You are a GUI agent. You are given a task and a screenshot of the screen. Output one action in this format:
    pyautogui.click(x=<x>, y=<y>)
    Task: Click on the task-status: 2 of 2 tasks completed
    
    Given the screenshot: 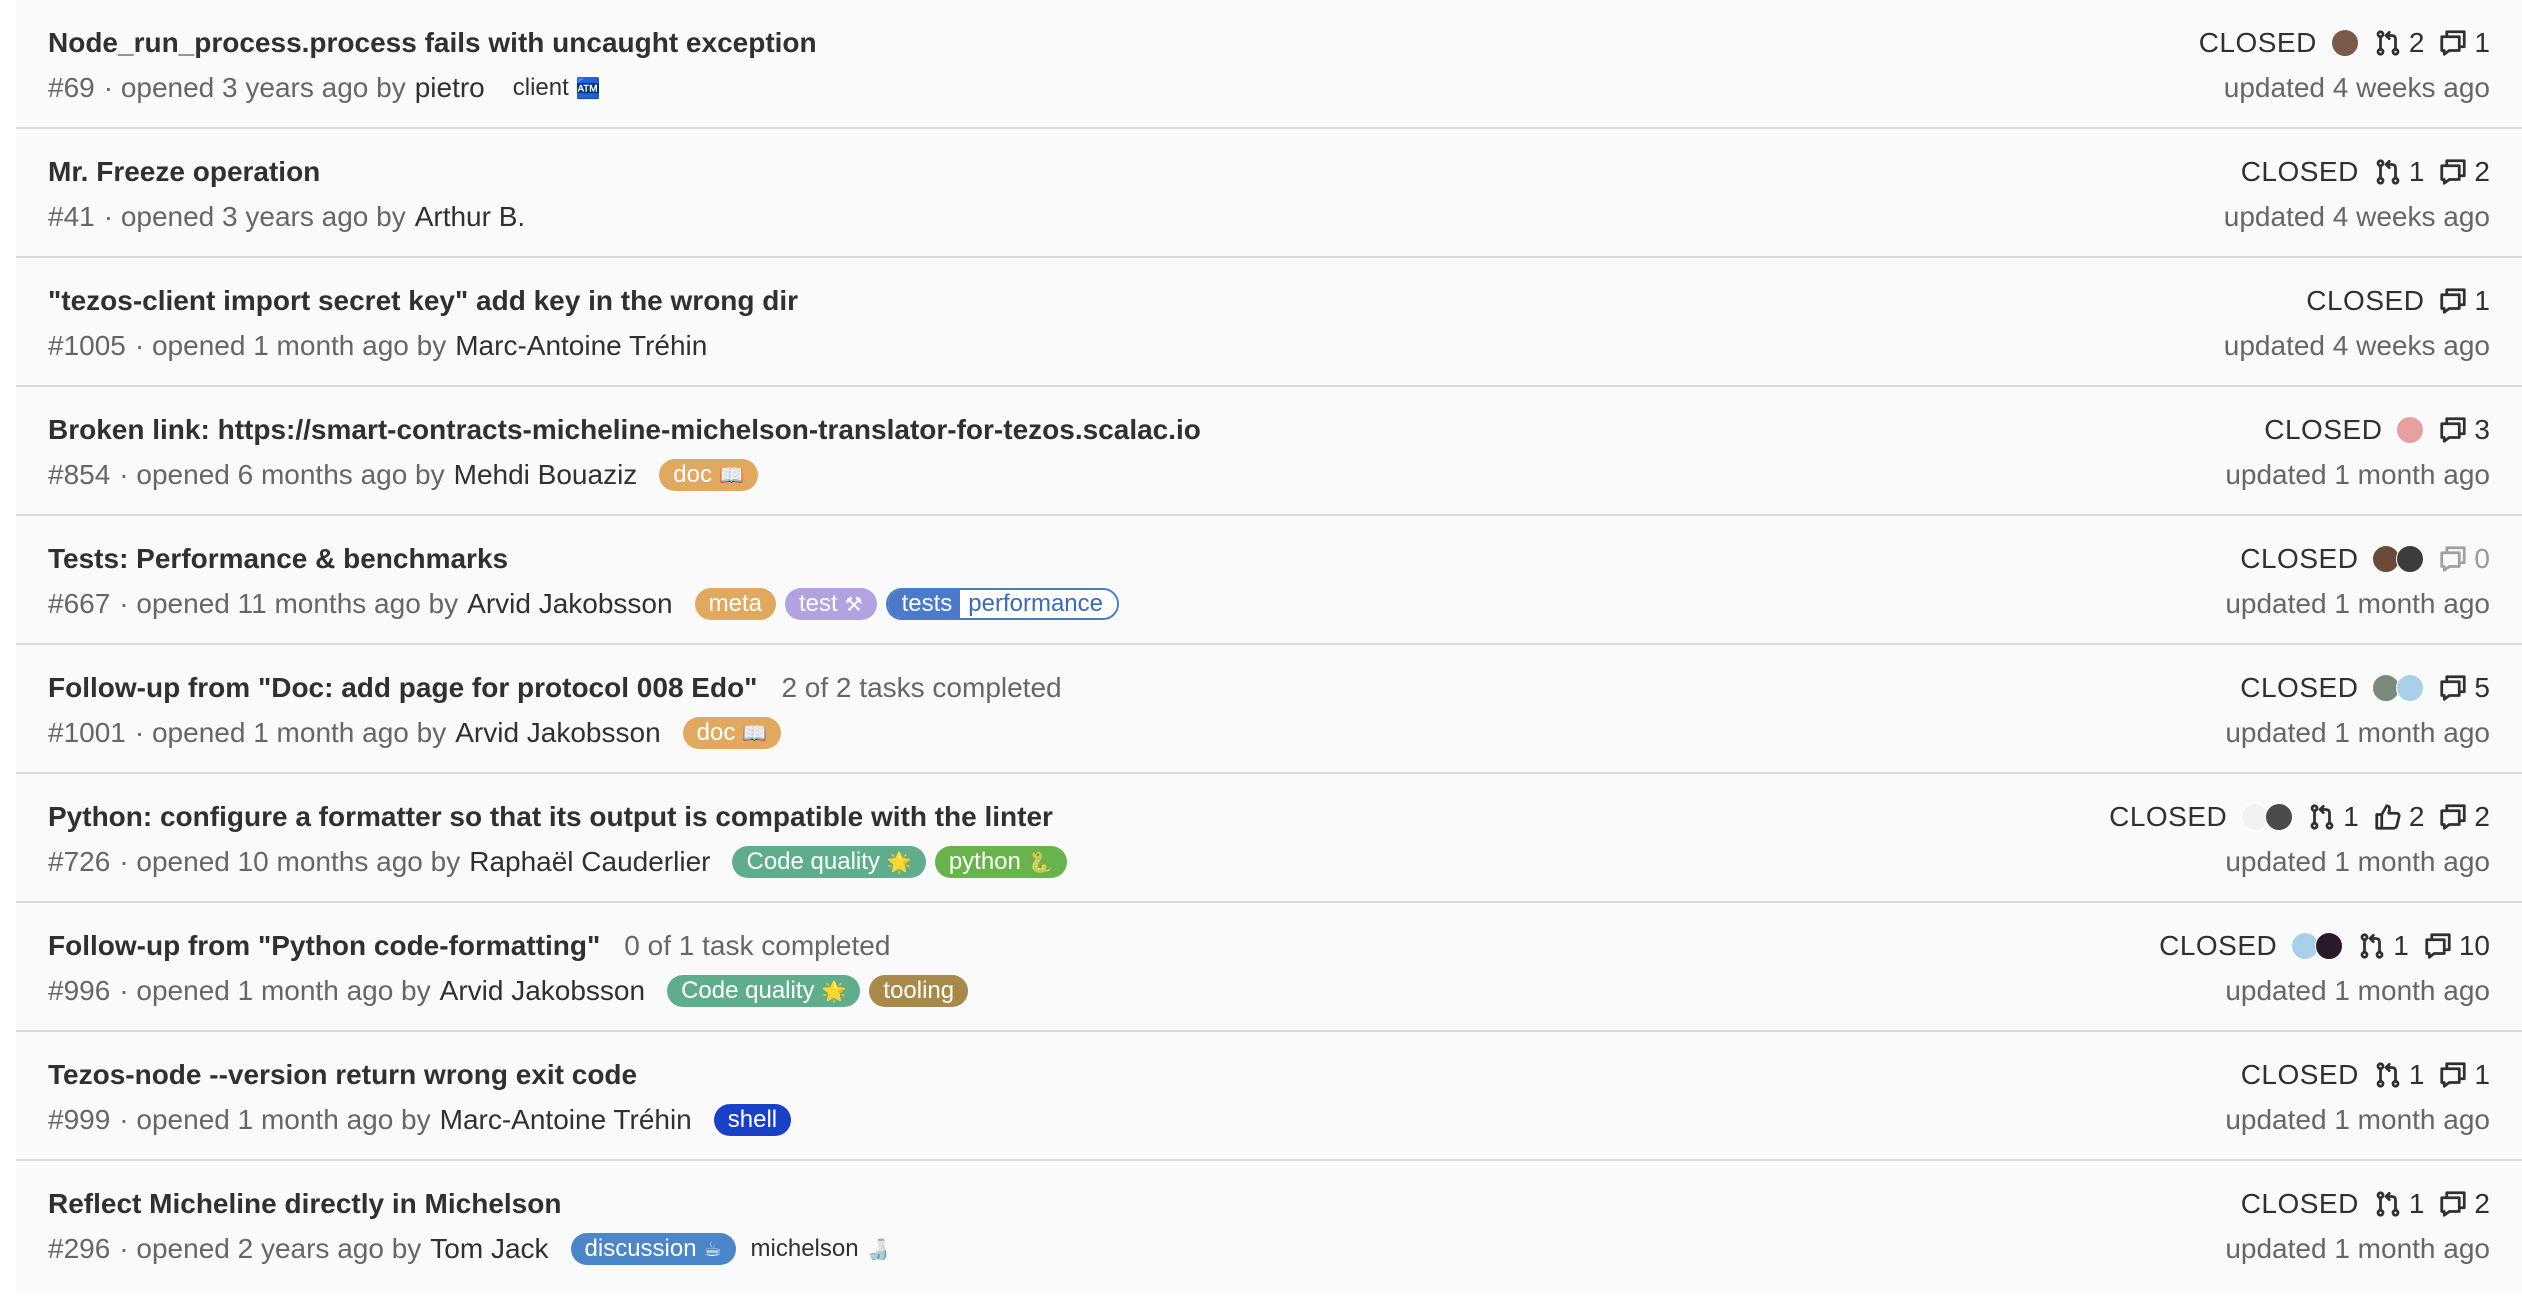 What is the action you would take?
    pyautogui.click(x=921, y=687)
    